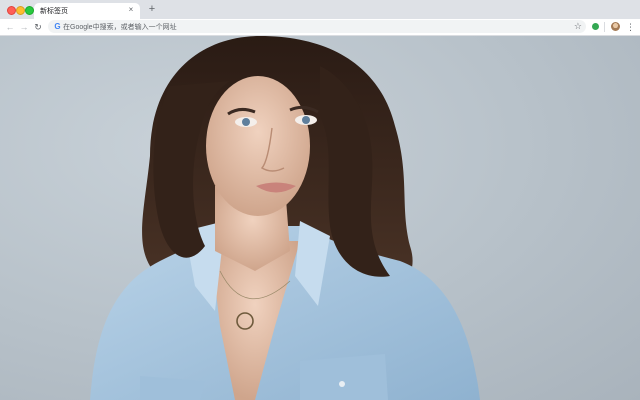  I want to click on close-window-button, so click(11, 10).